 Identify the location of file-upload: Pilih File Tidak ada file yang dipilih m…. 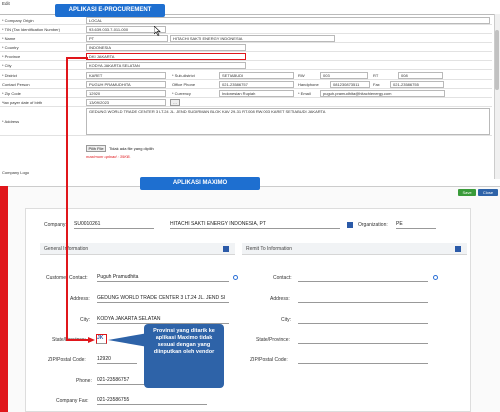
(186, 155).